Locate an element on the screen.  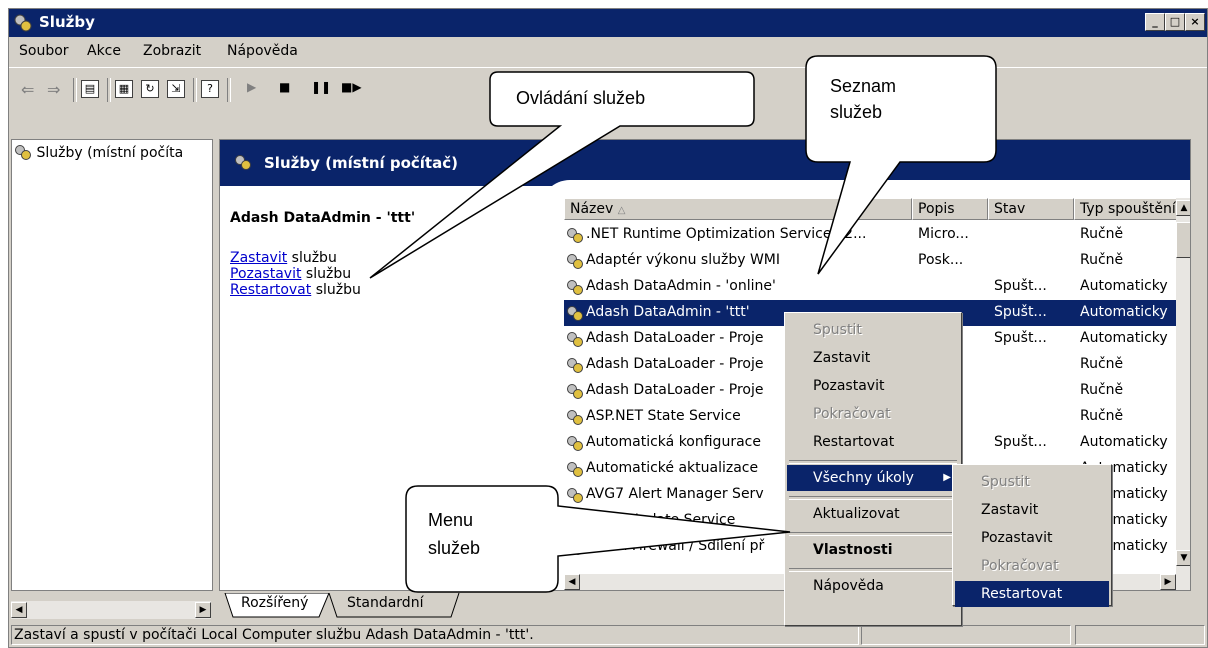
context-menu-item-nápověda: Nápověda is located at coordinates (873, 586).